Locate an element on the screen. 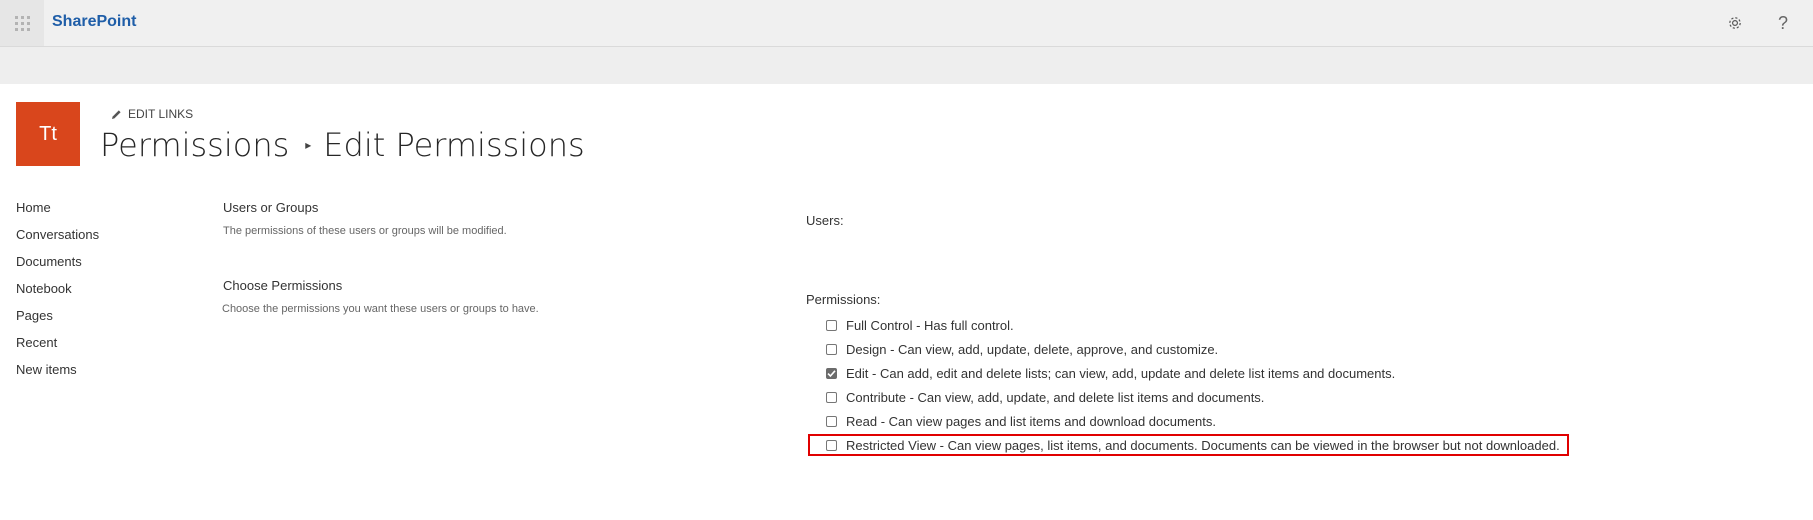 The height and width of the screenshot is (520, 1813). full-control-label: Full Control - Has full control. is located at coordinates (930, 325).